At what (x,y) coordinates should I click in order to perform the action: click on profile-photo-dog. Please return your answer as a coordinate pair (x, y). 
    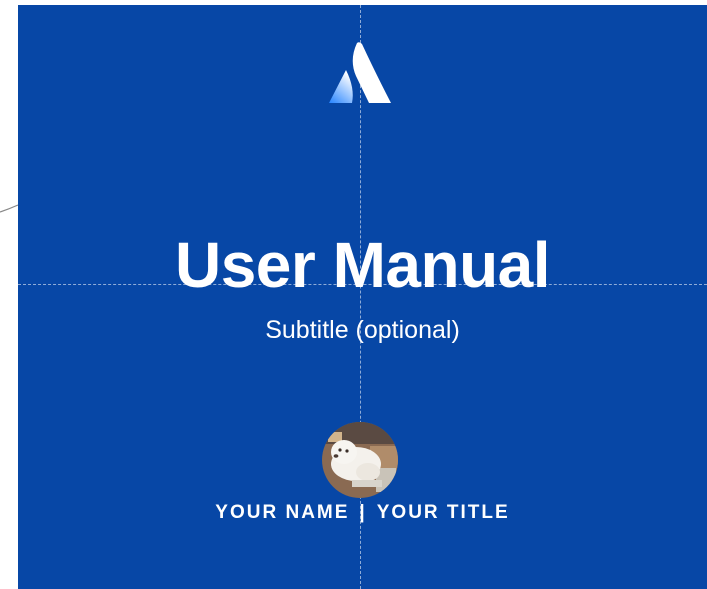
    Looking at the image, I should click on (360, 460).